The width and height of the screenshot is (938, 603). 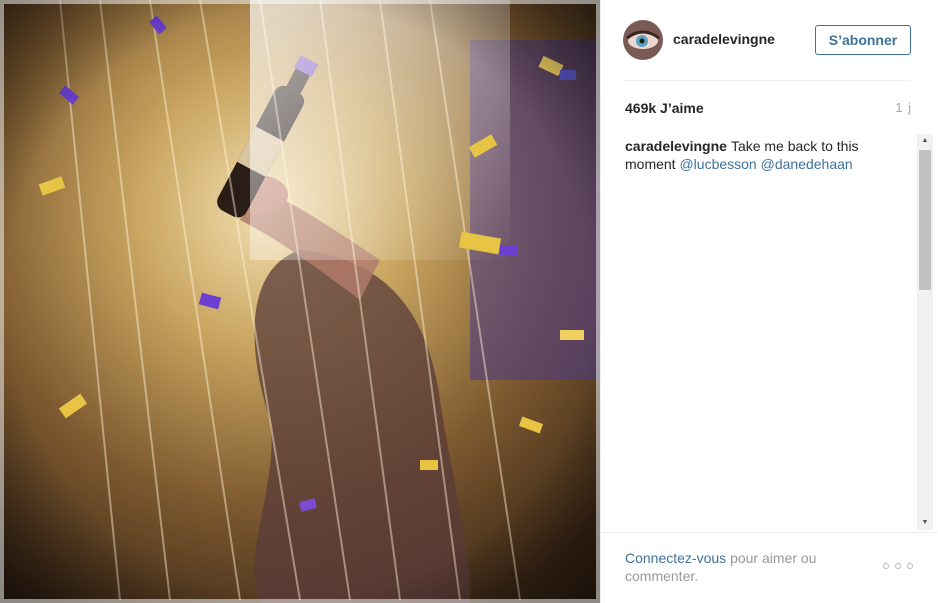 What do you see at coordinates (675, 558) in the screenshot?
I see `login-link: Connectez-vous` at bounding box center [675, 558].